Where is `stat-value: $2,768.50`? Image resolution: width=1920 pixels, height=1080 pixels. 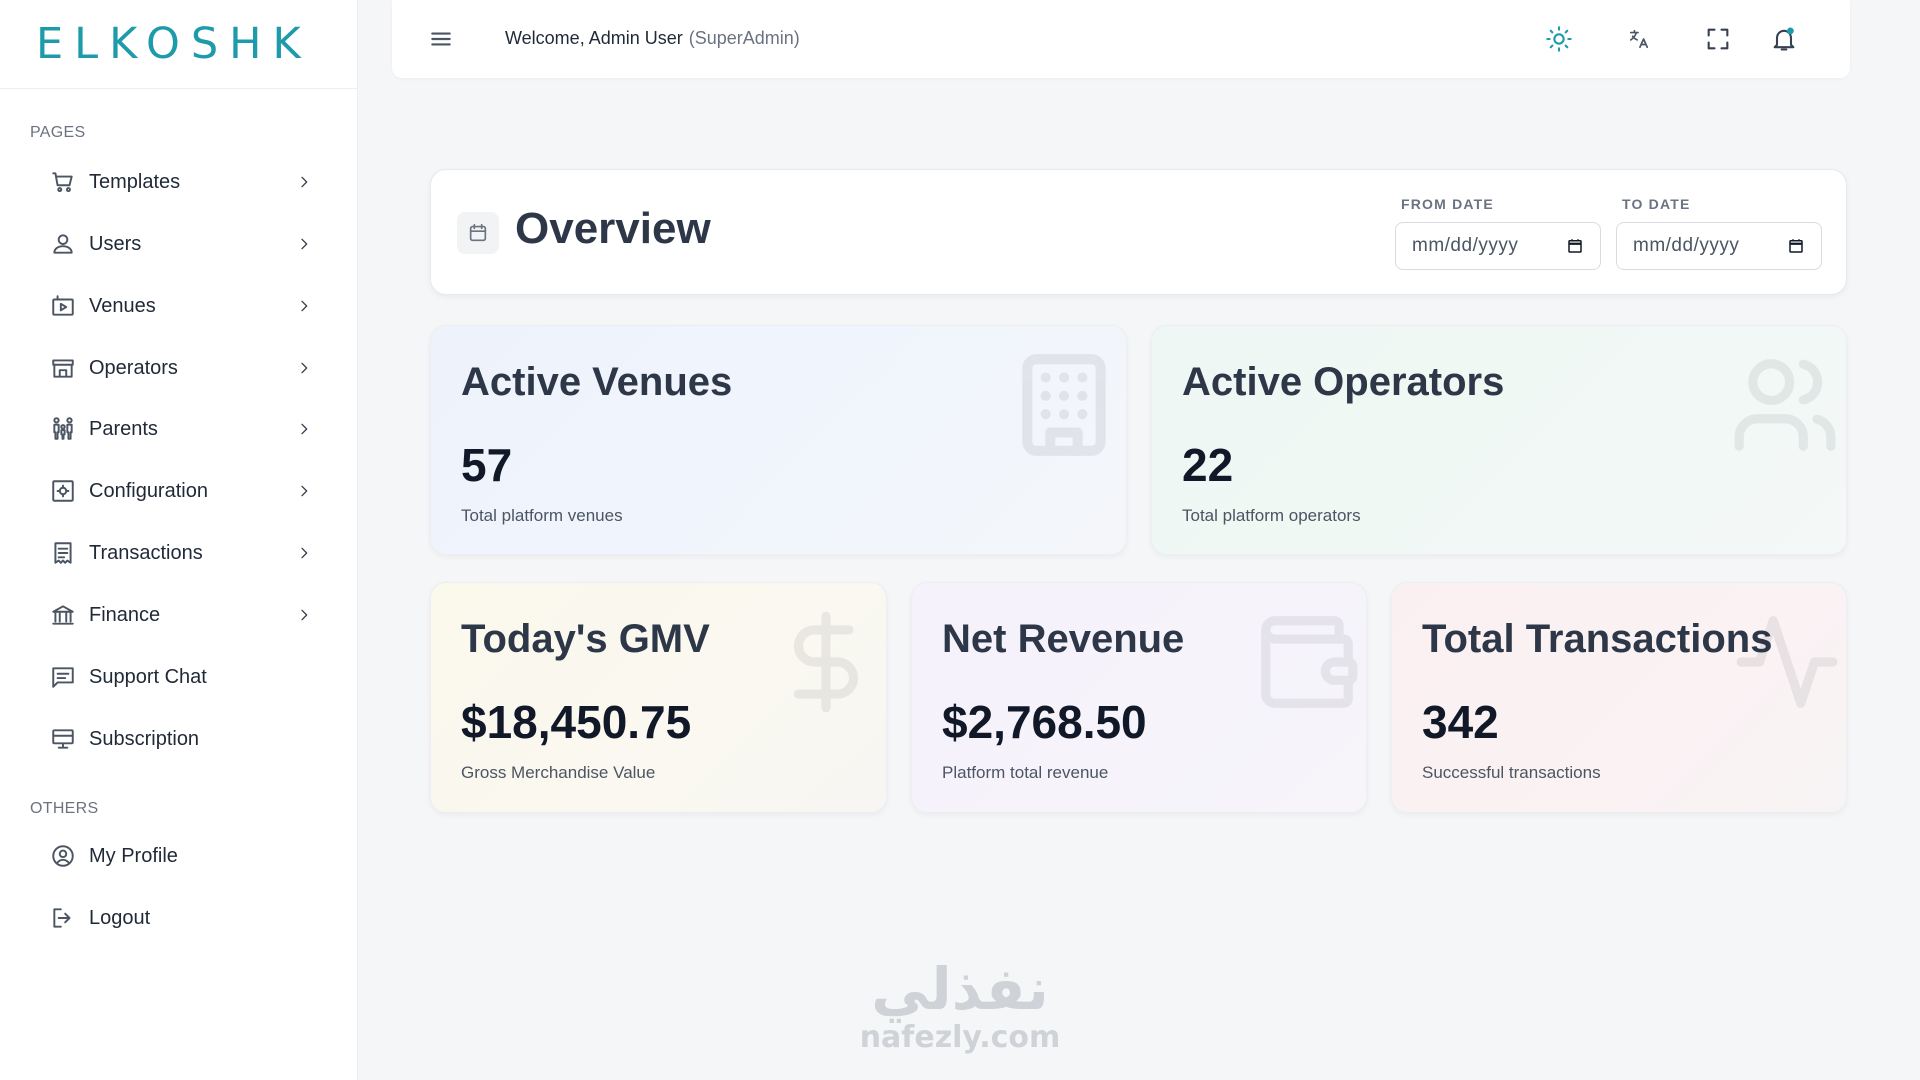
stat-value: $2,768.50 is located at coordinates (1044, 722).